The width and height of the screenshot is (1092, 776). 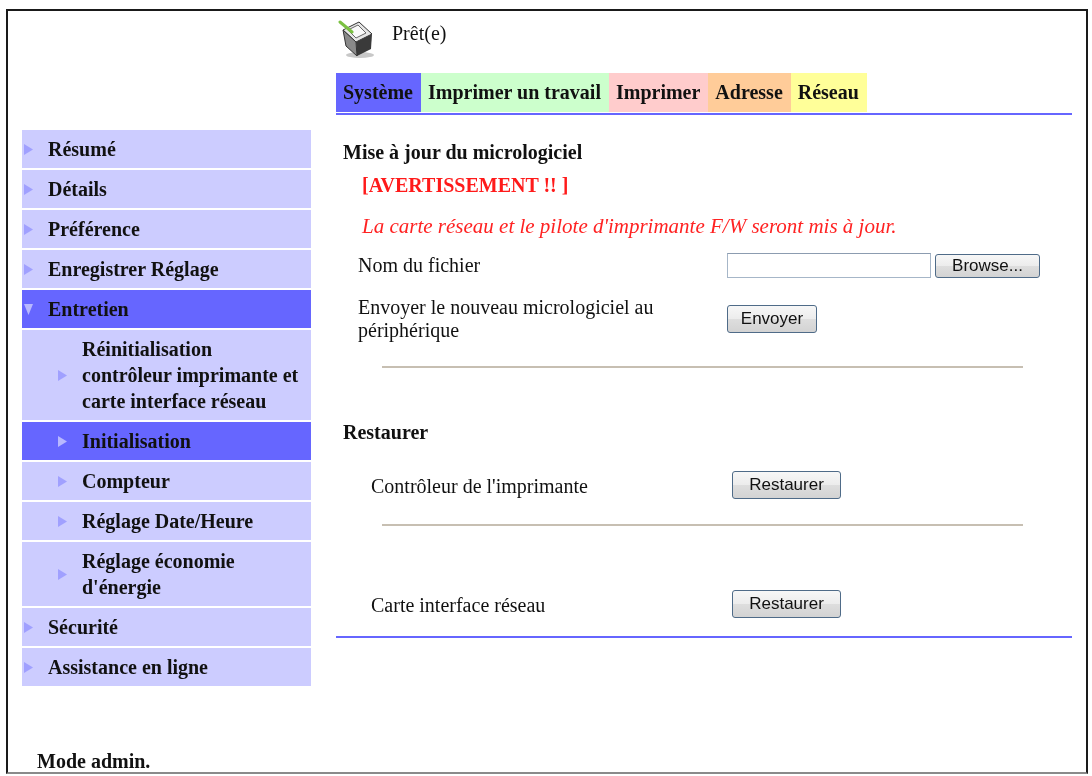 What do you see at coordinates (94, 761) in the screenshot?
I see `mode-label: Mode admin.` at bounding box center [94, 761].